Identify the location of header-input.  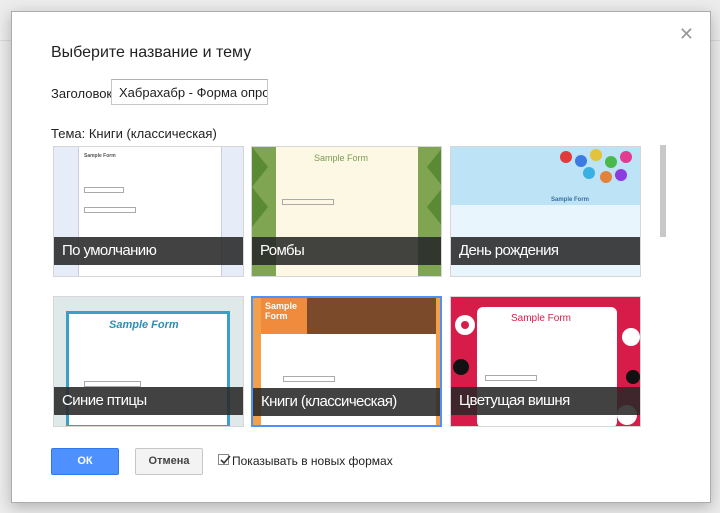
(189, 92).